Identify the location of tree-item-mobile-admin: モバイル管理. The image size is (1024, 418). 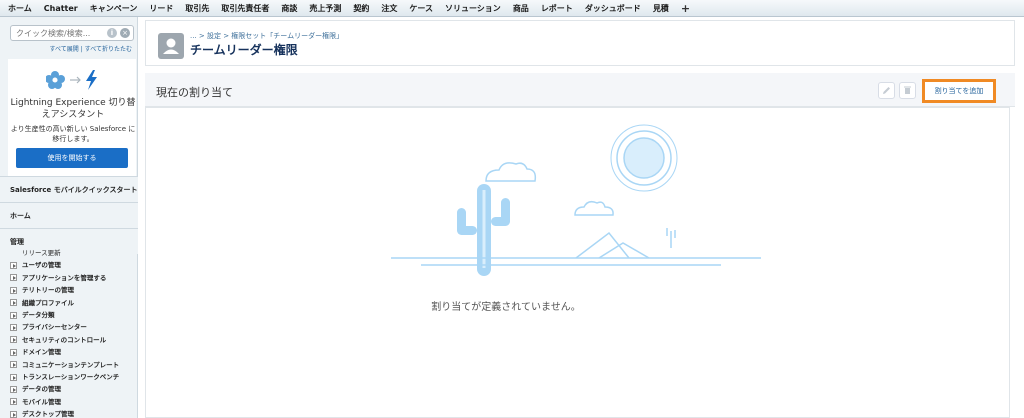
(69, 402).